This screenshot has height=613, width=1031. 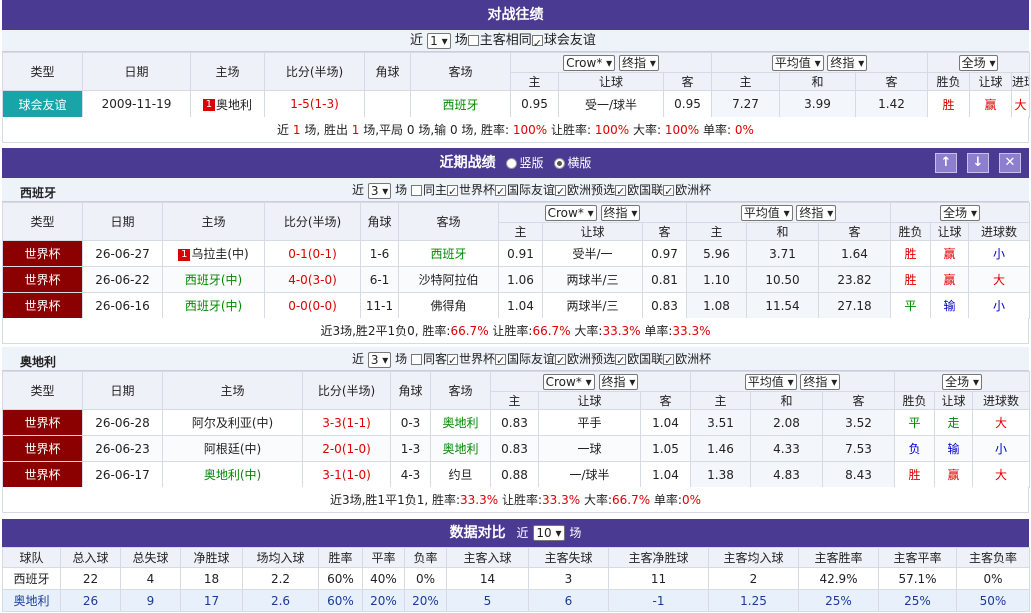 What do you see at coordinates (416, 359) in the screenshot?
I see `austria-same-checkbox` at bounding box center [416, 359].